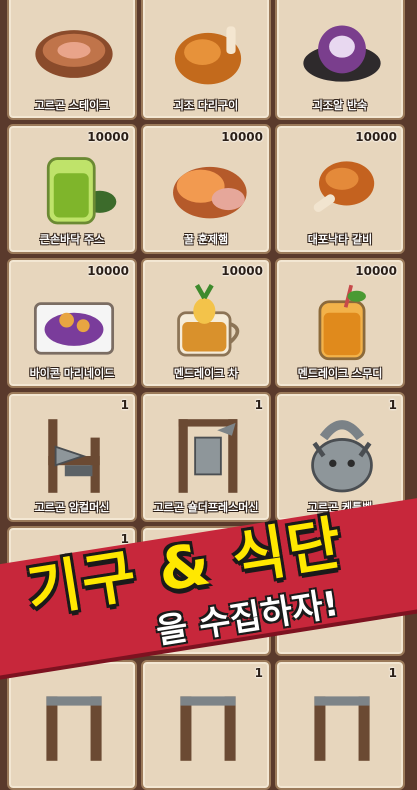 This screenshot has height=790, width=417. What do you see at coordinates (344, 186) in the screenshot?
I see `drumstick-icon` at bounding box center [344, 186].